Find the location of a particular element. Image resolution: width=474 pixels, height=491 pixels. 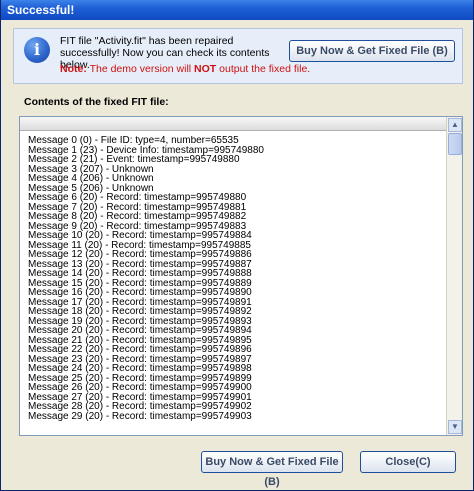

buy-now-button-top: Buy Now & Get Fixed File (B) is located at coordinates (372, 51).